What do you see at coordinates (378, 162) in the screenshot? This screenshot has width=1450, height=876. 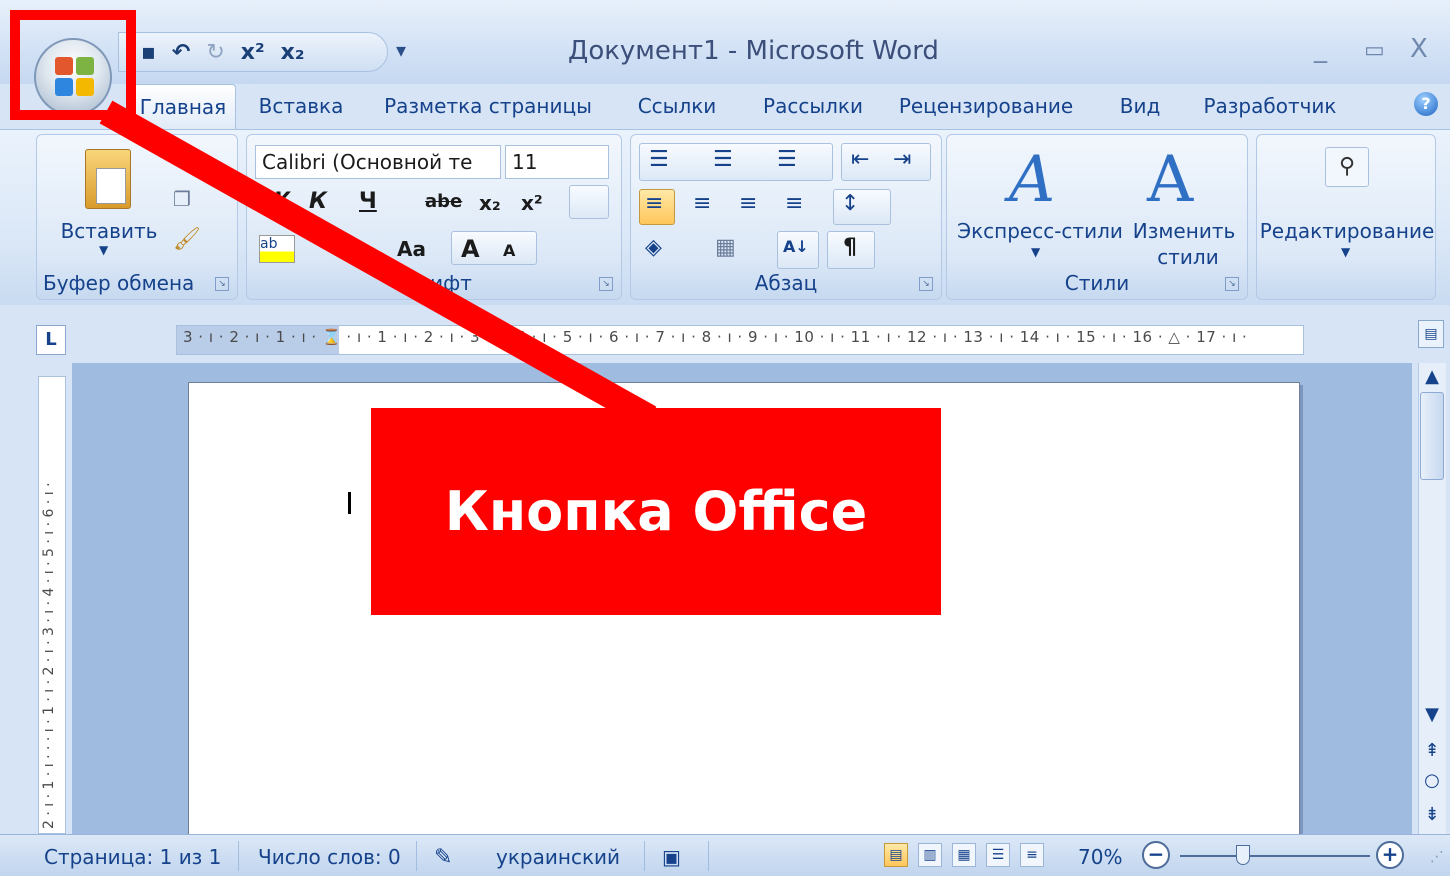 I see `font-name-input: Calibri (Основной те` at bounding box center [378, 162].